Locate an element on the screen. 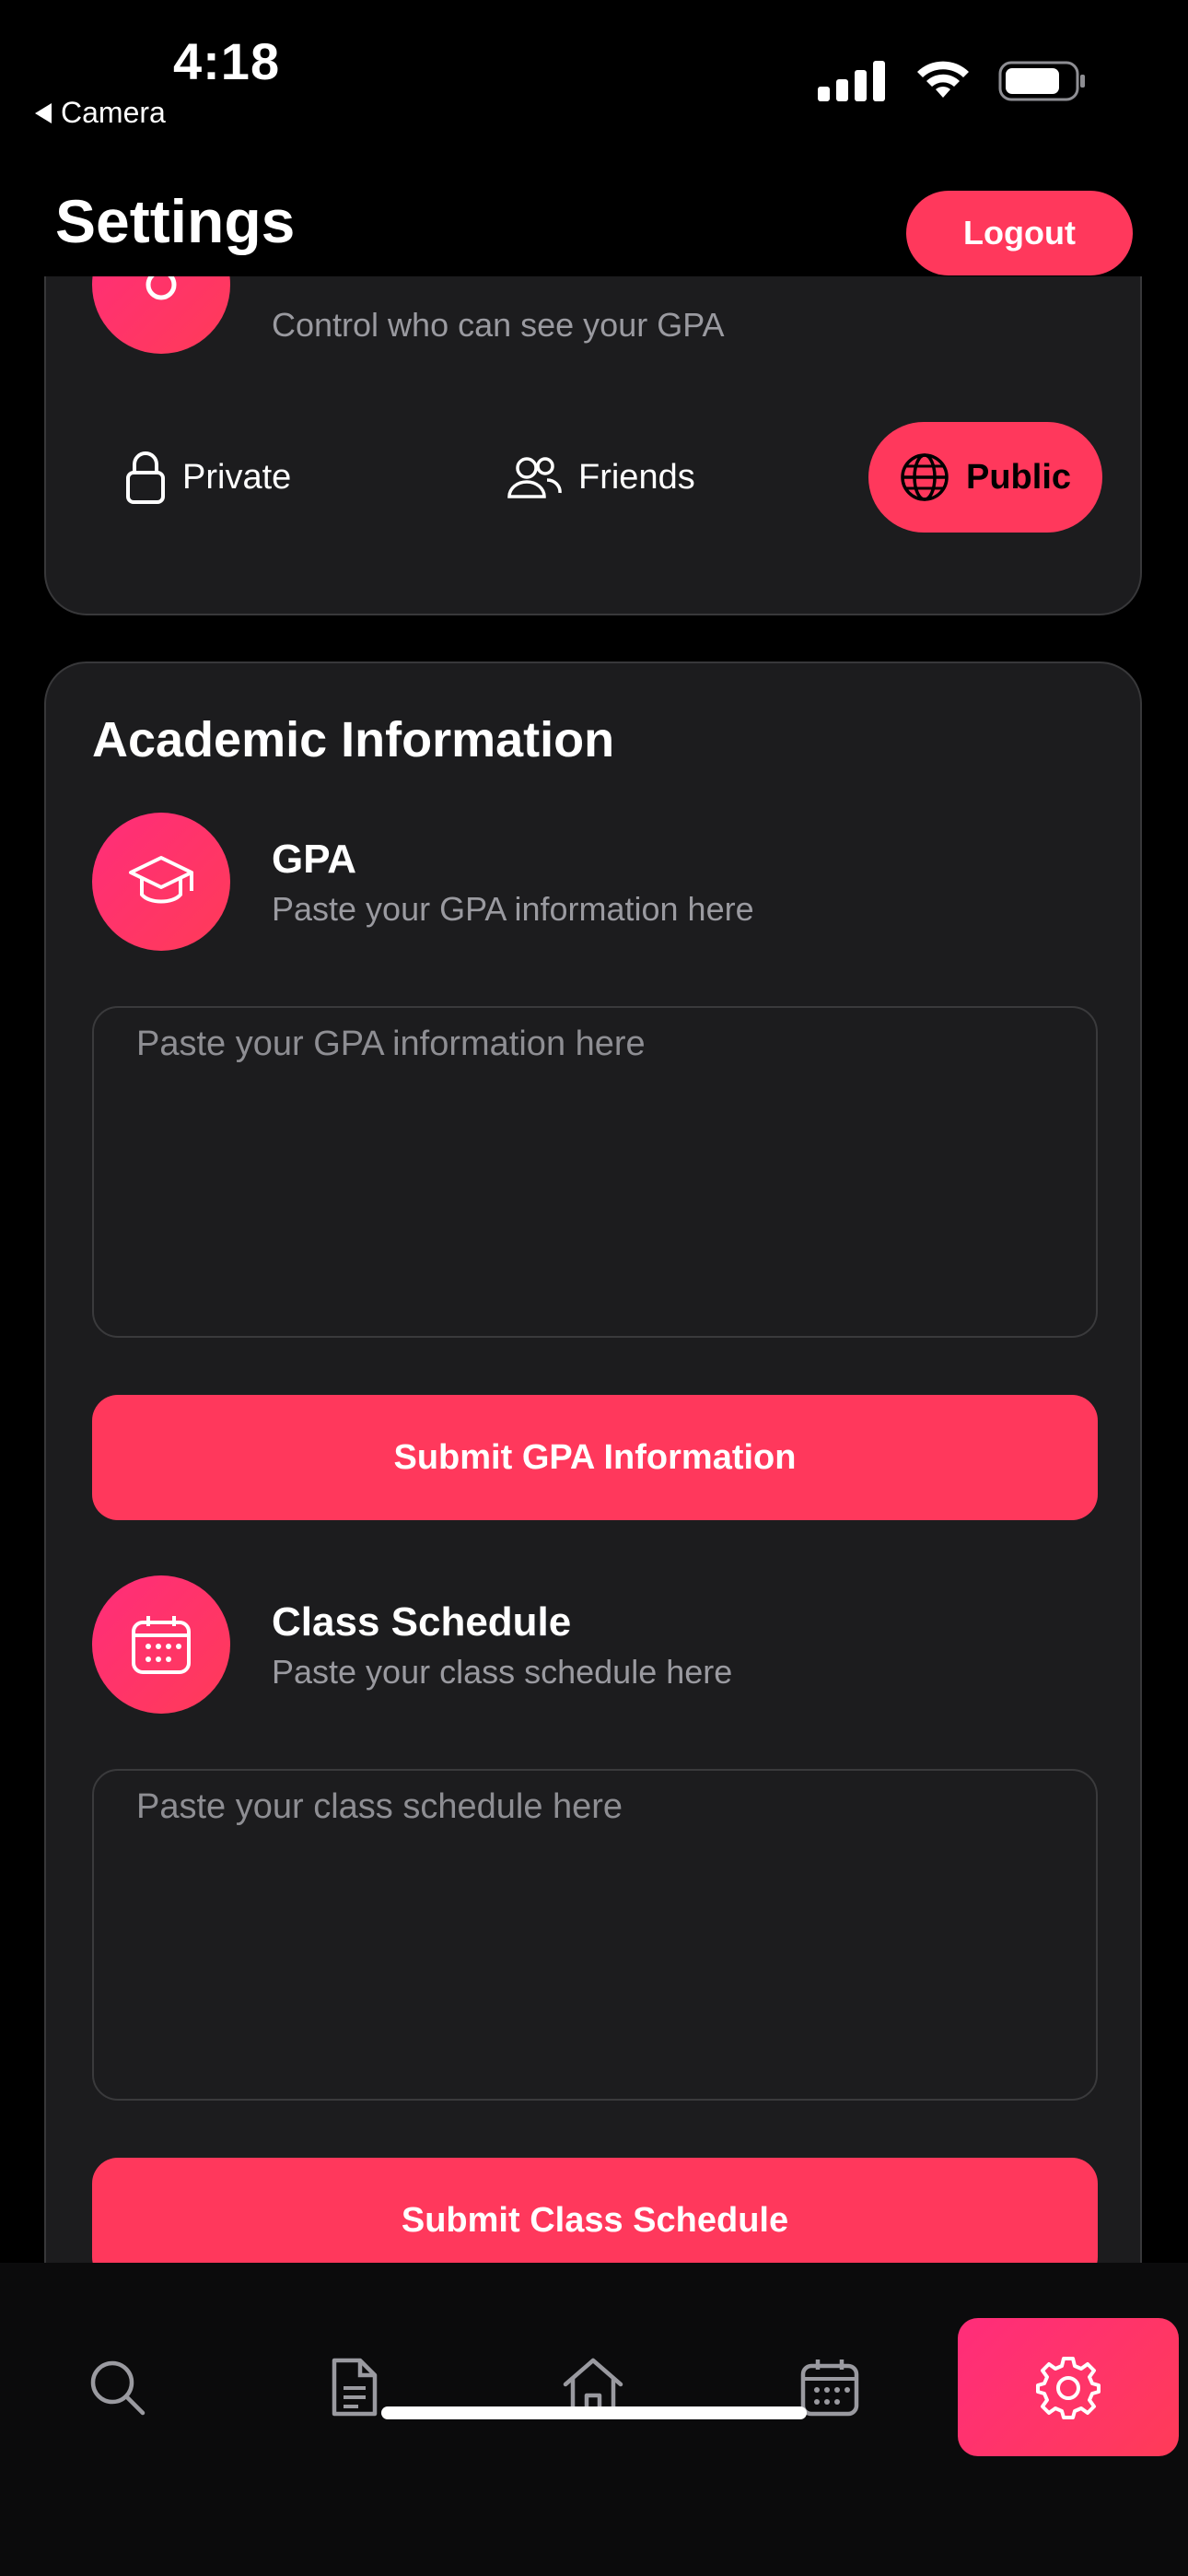 The height and width of the screenshot is (2576, 1188). gpa-description: Paste your GPA information here is located at coordinates (513, 909).